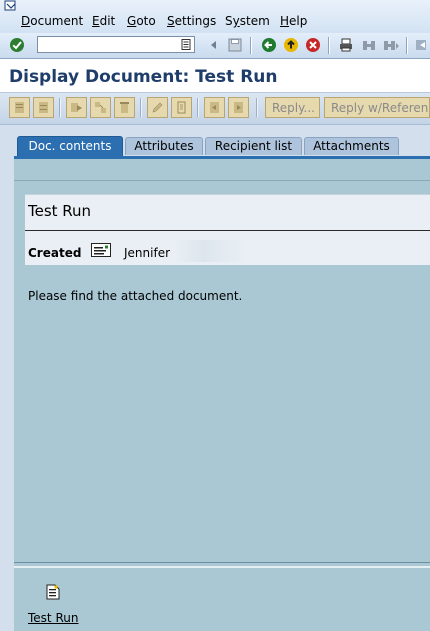  I want to click on print-document-button, so click(19, 107).